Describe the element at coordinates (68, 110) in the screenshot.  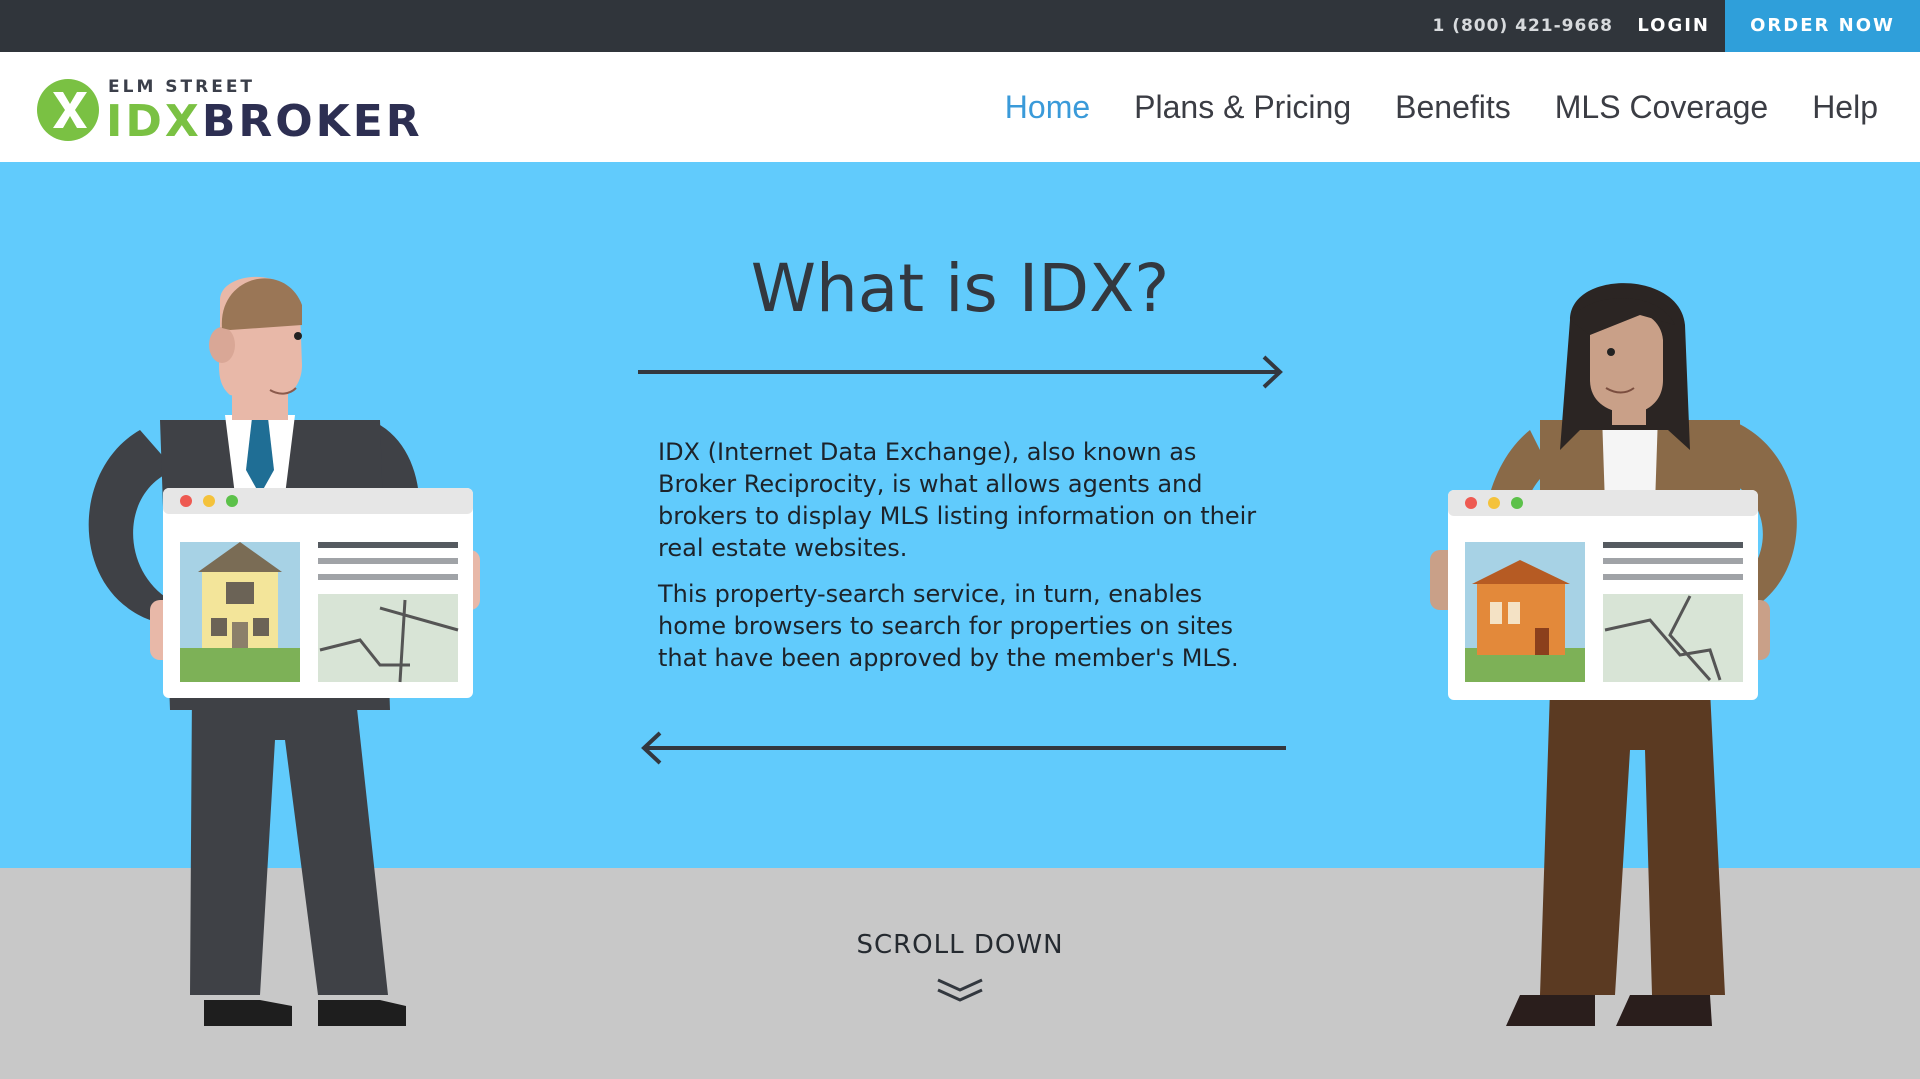
I see `x-logo-icon` at that location.